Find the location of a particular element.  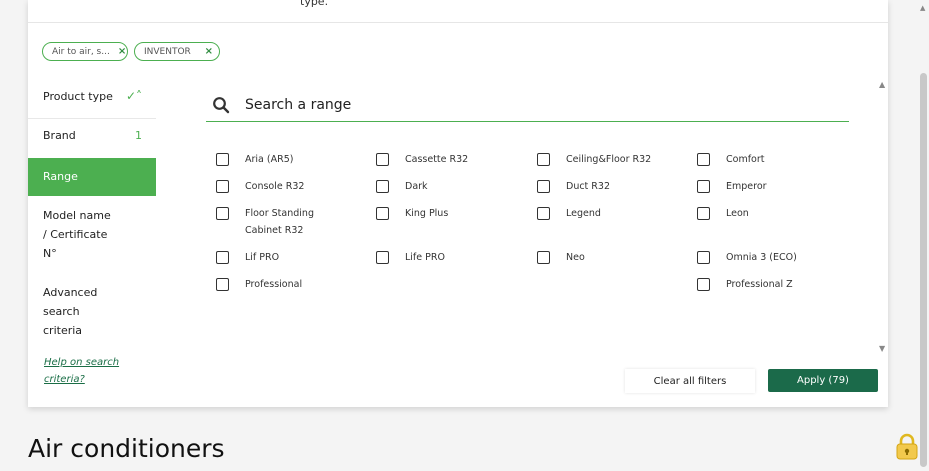

filter-chip-inventor: INVENTOR × is located at coordinates (177, 51).